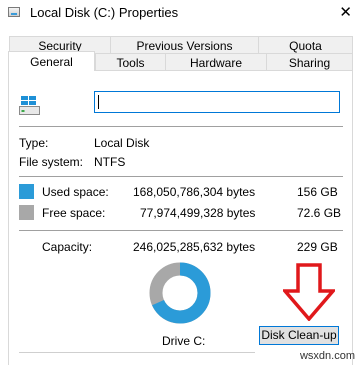 Image resolution: width=360 pixels, height=365 pixels. Describe the element at coordinates (34, 143) in the screenshot. I see `type-label: Type:` at that location.